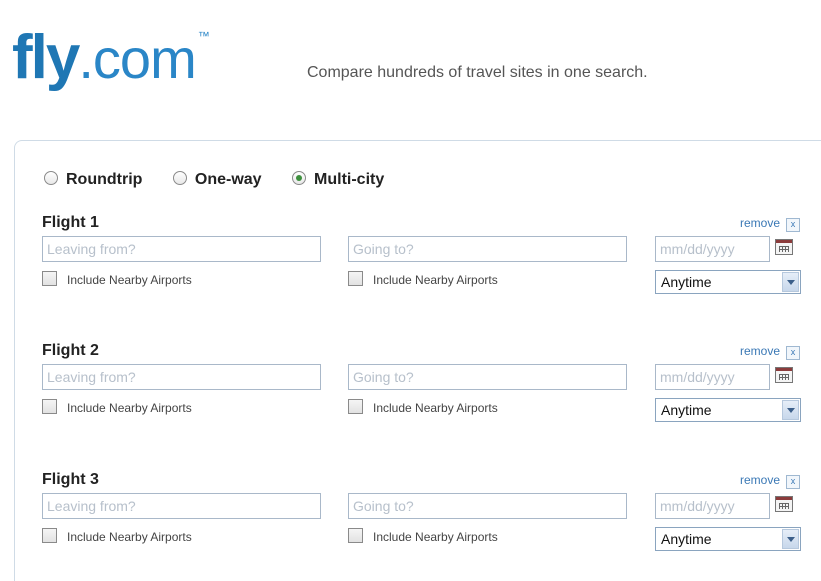  I want to click on flight-2-nearby-to-checkbox: Include Nearby Airports, so click(423, 408).